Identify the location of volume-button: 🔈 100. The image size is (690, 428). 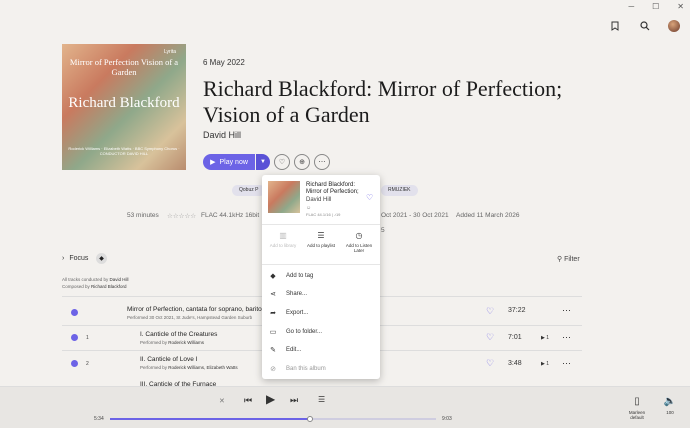
(670, 405).